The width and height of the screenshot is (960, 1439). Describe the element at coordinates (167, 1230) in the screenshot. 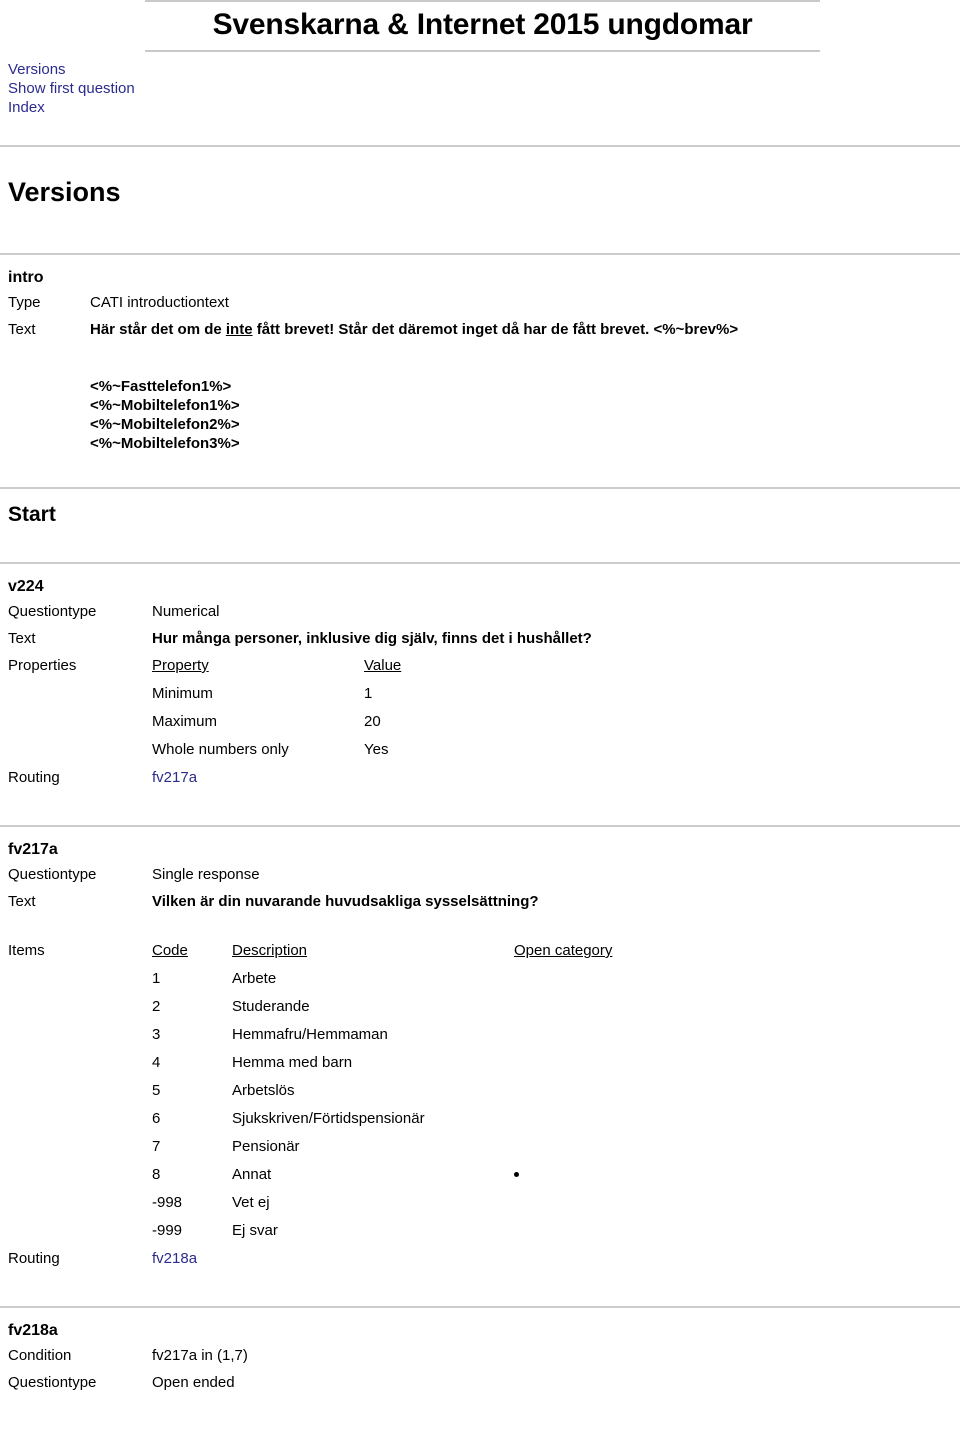

I see `items-cell-code: -999` at that location.